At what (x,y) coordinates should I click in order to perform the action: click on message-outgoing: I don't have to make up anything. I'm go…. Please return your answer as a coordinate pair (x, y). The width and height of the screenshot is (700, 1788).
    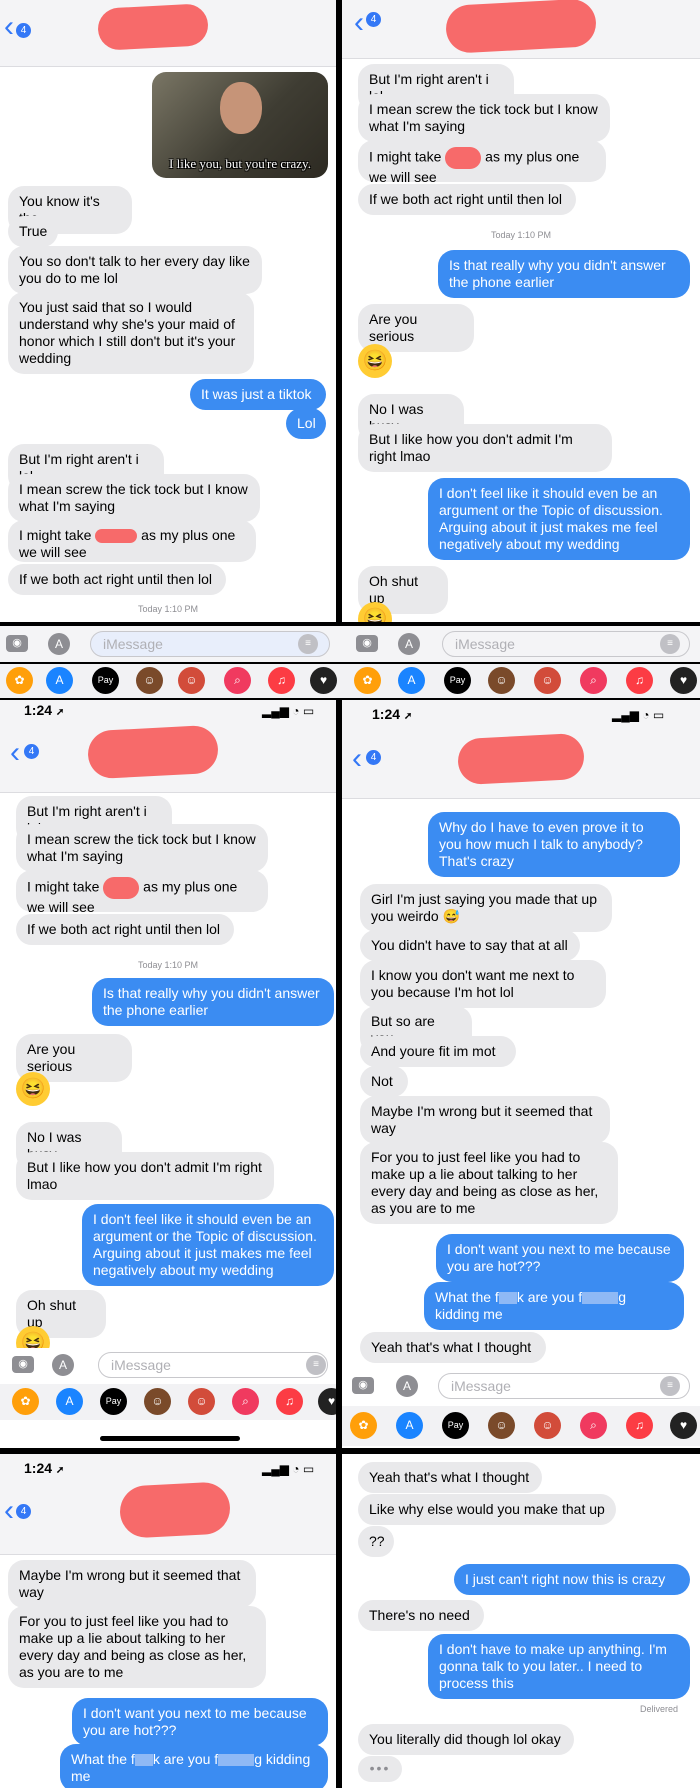
    Looking at the image, I should click on (559, 1666).